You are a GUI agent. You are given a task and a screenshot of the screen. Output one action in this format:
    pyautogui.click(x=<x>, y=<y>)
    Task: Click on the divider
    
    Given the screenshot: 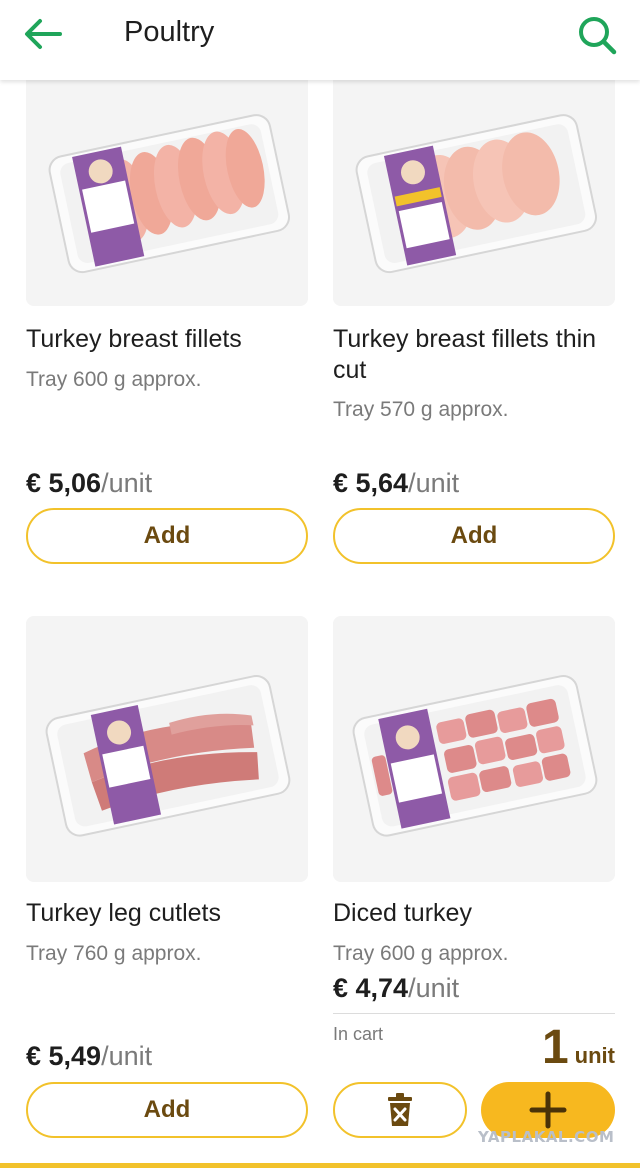 What is the action you would take?
    pyautogui.click(x=474, y=1013)
    